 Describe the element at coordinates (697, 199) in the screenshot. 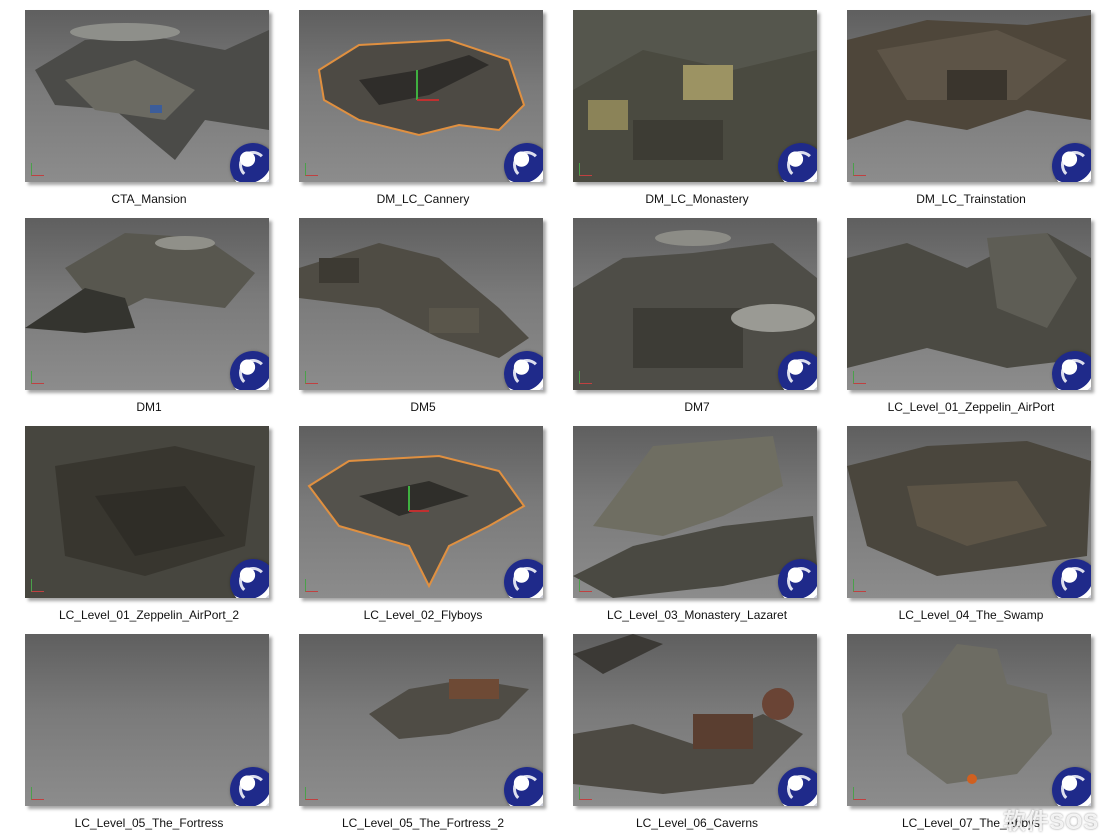

I see `file-name: DM_LC_Monastery` at that location.